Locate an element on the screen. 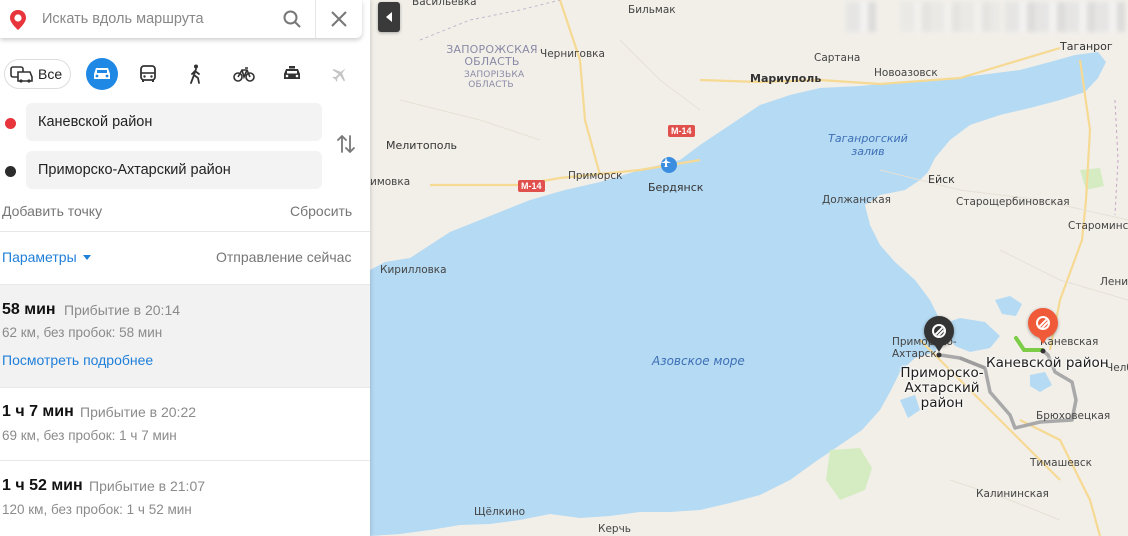 This screenshot has width=1128, height=536. town-label: Брюховецкая is located at coordinates (1073, 416).